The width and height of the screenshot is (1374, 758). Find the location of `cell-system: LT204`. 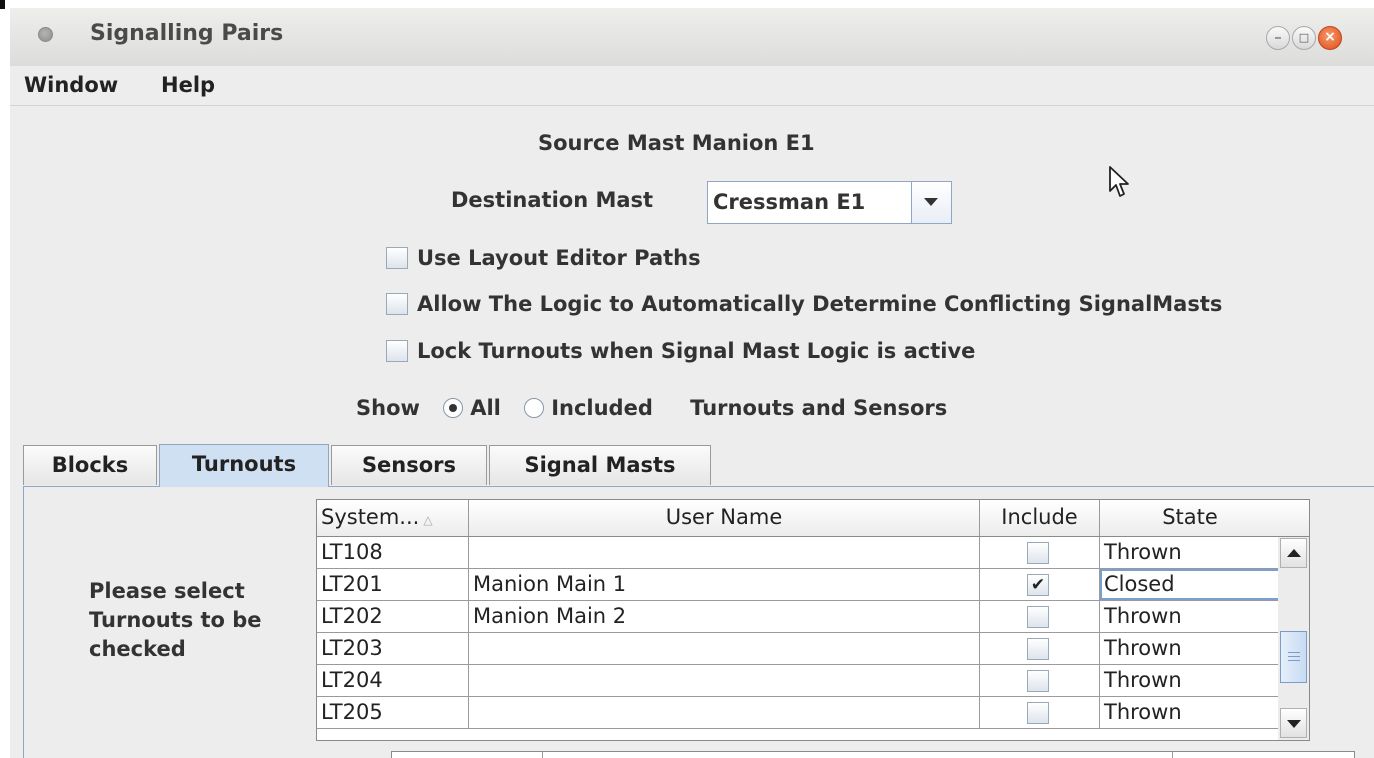

cell-system: LT204 is located at coordinates (393, 680).